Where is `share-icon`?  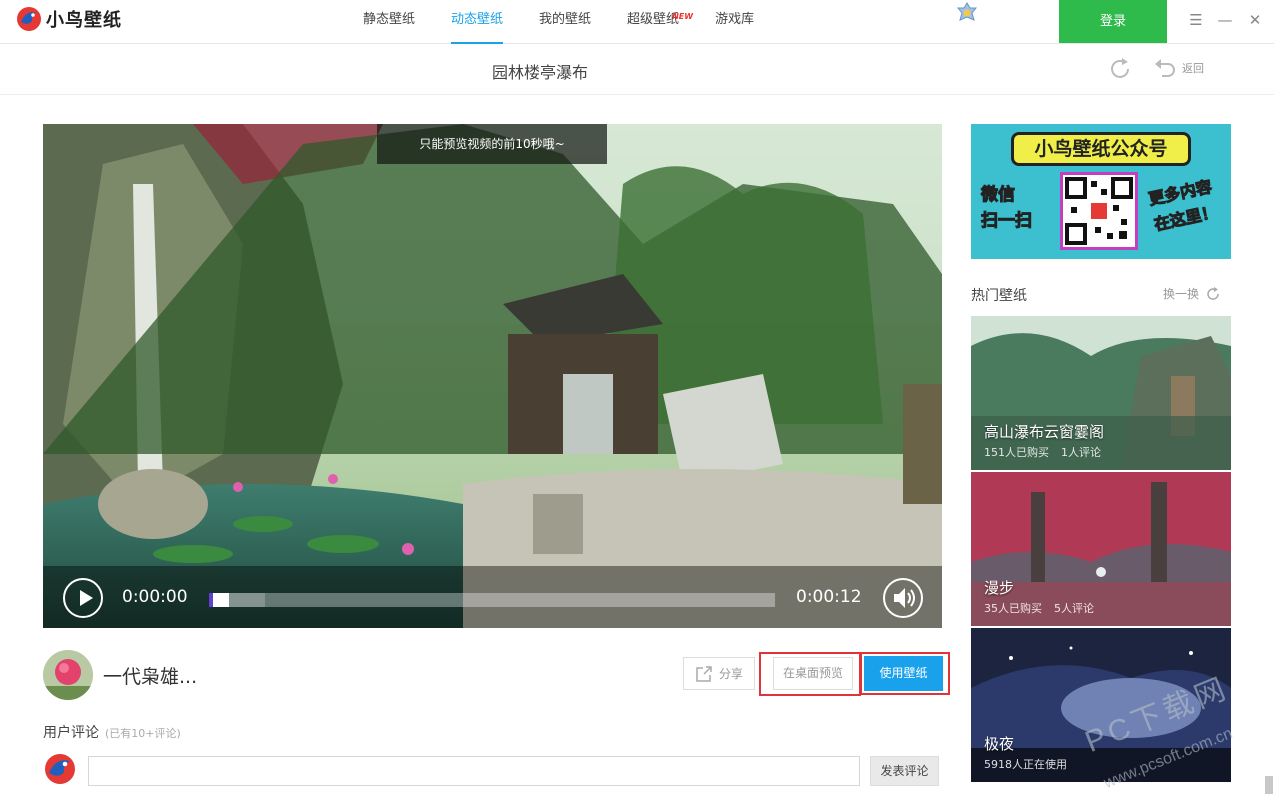
share-icon is located at coordinates (704, 673).